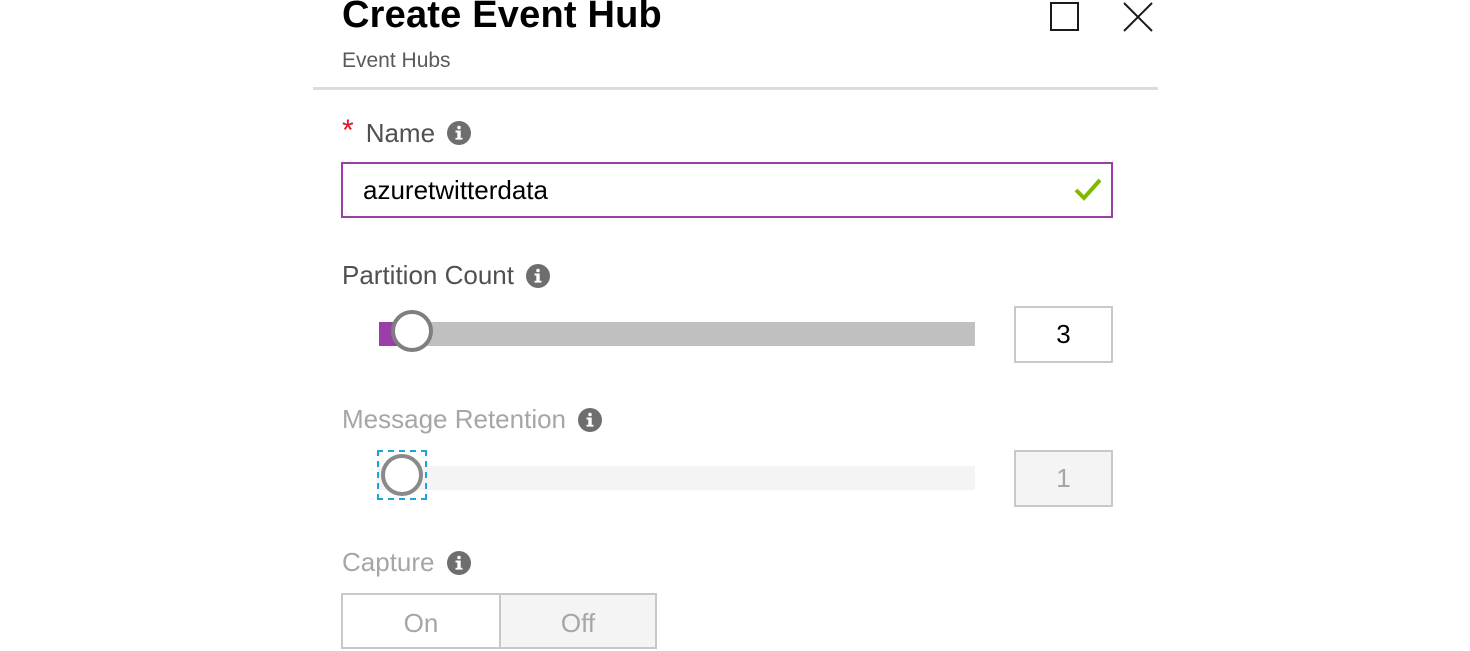  I want to click on close-button, so click(1138, 17).